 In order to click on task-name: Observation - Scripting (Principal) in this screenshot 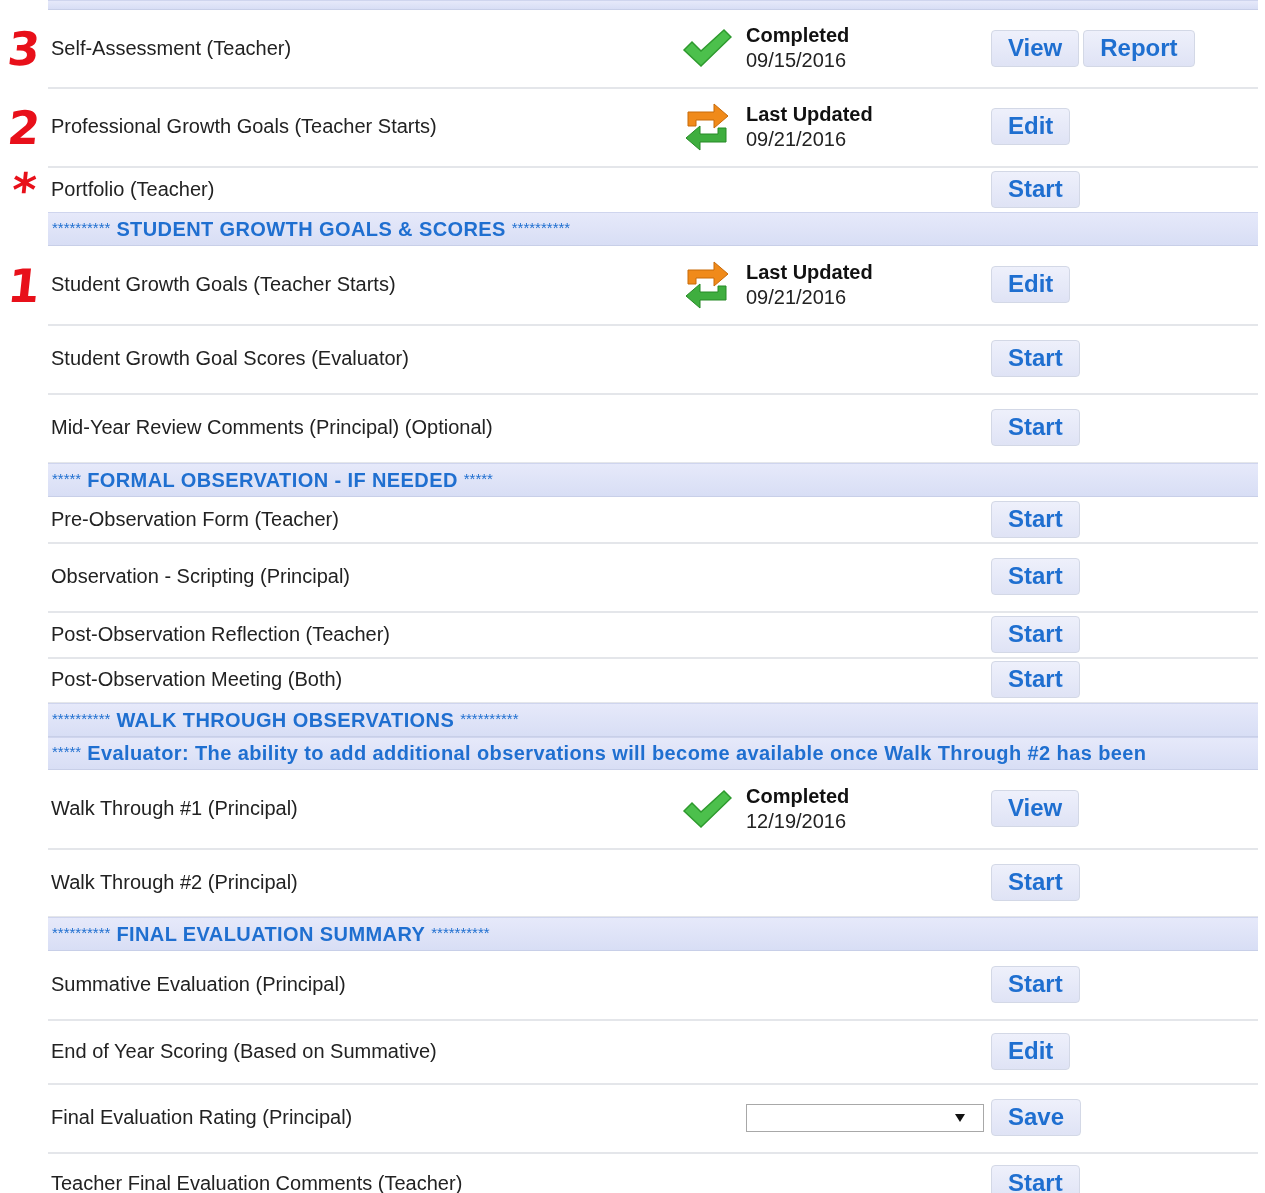, I will do `click(200, 576)`.